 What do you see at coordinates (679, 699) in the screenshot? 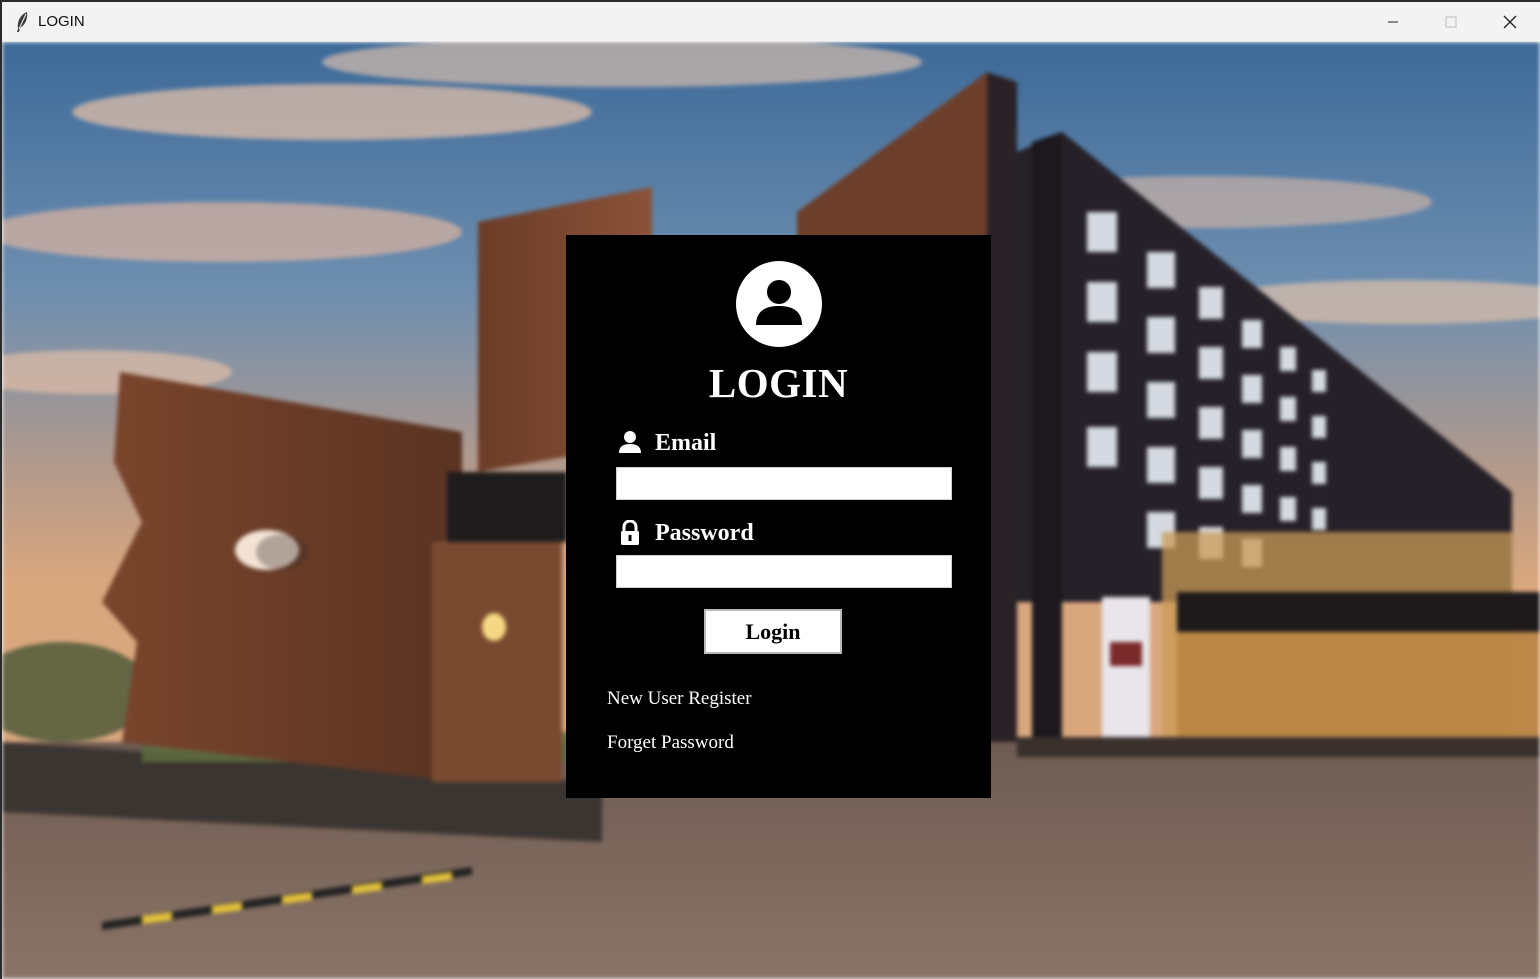
I see `new-user-register-link: New User Register` at bounding box center [679, 699].